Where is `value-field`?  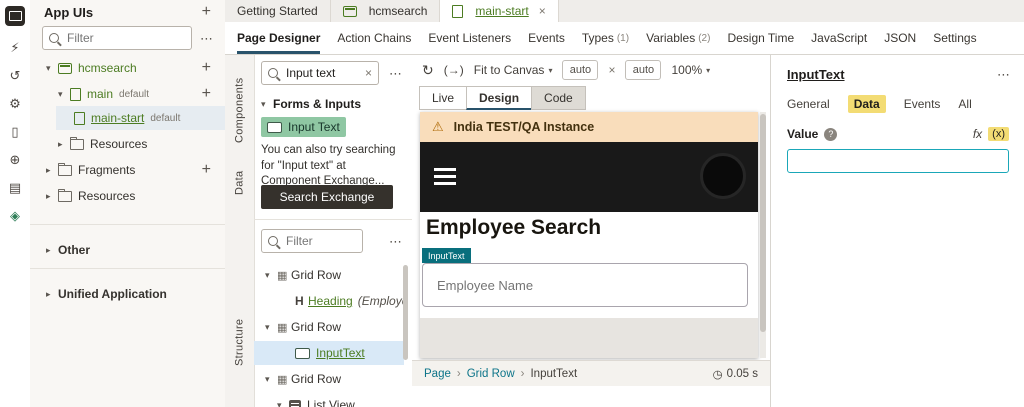
value-field is located at coordinates (898, 161).